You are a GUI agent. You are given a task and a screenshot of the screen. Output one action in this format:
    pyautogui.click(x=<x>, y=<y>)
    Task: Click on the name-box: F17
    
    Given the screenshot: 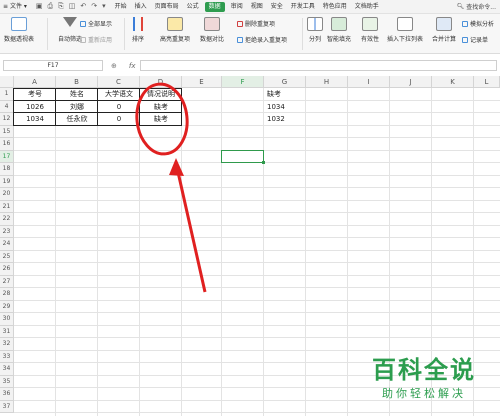 What is the action you would take?
    pyautogui.click(x=53, y=65)
    